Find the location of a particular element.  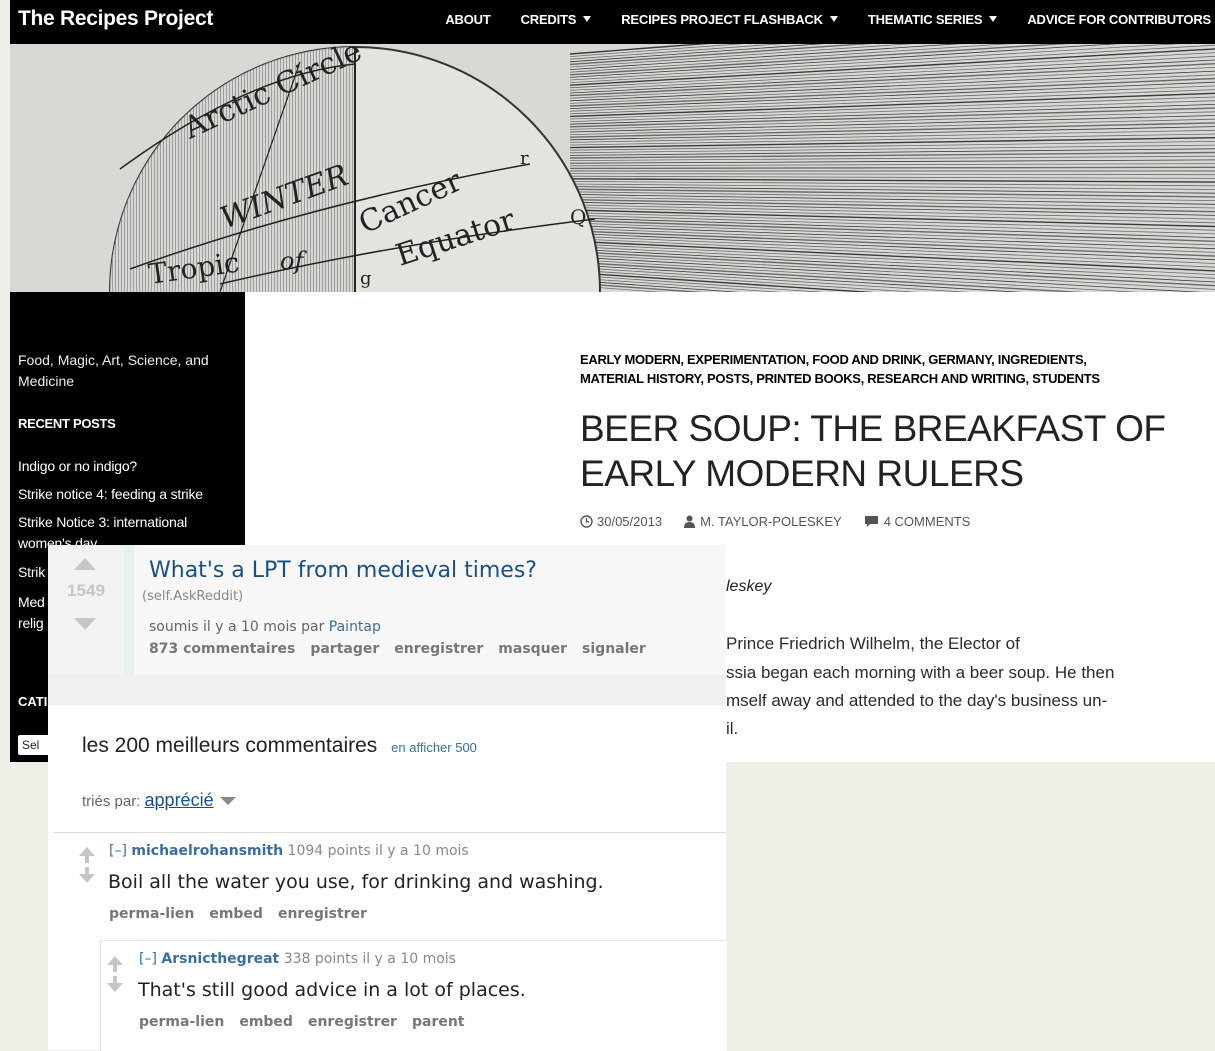

post-author: M. TAYLOR-POLESKEY is located at coordinates (763, 521).